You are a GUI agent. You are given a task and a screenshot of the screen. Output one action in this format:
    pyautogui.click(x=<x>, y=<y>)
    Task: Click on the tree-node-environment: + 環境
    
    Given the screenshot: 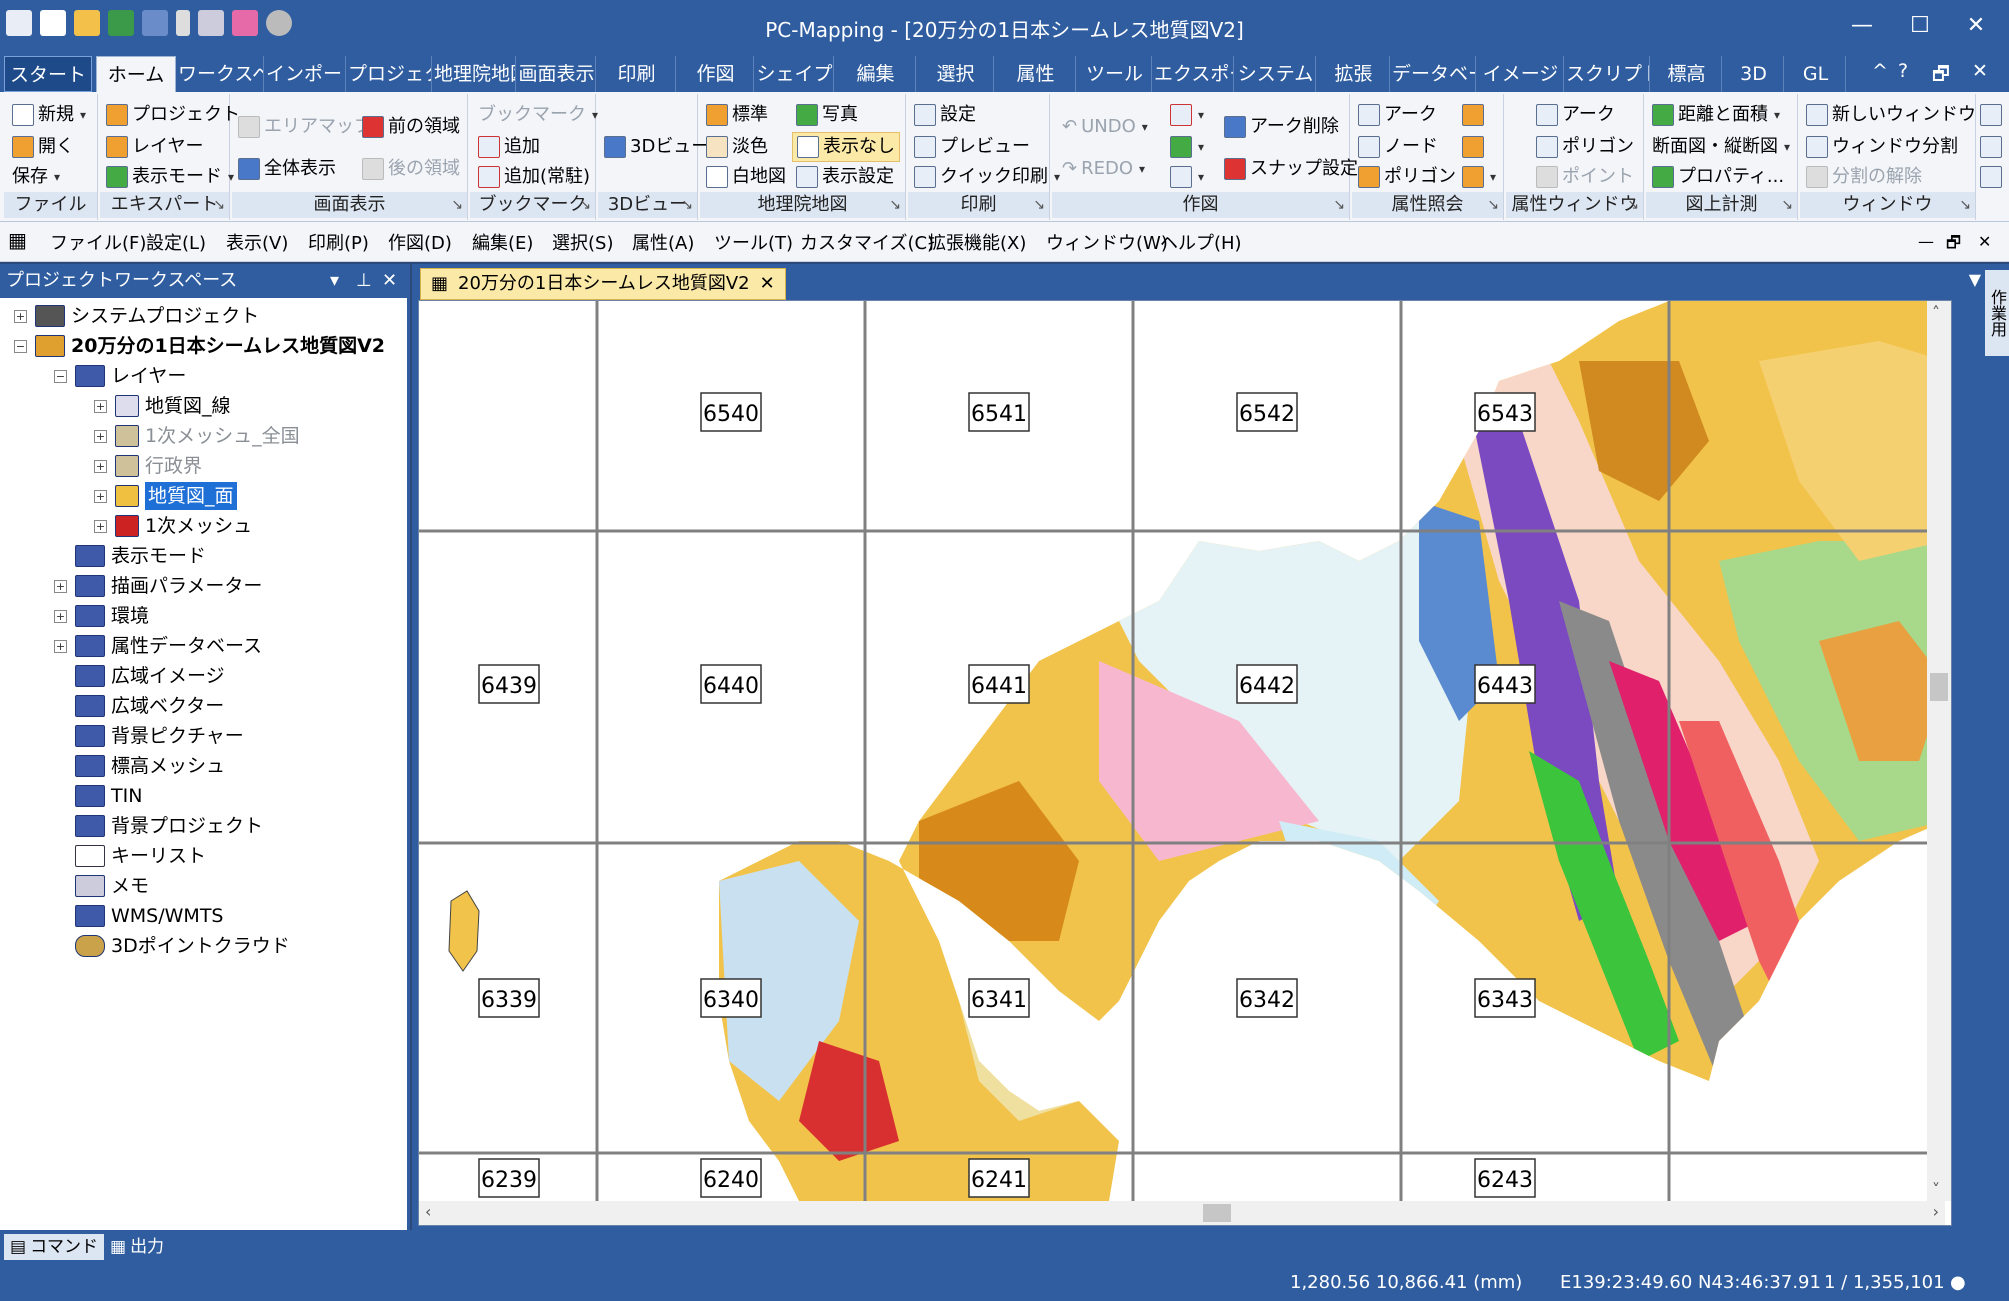 What is the action you would take?
    pyautogui.click(x=101, y=616)
    